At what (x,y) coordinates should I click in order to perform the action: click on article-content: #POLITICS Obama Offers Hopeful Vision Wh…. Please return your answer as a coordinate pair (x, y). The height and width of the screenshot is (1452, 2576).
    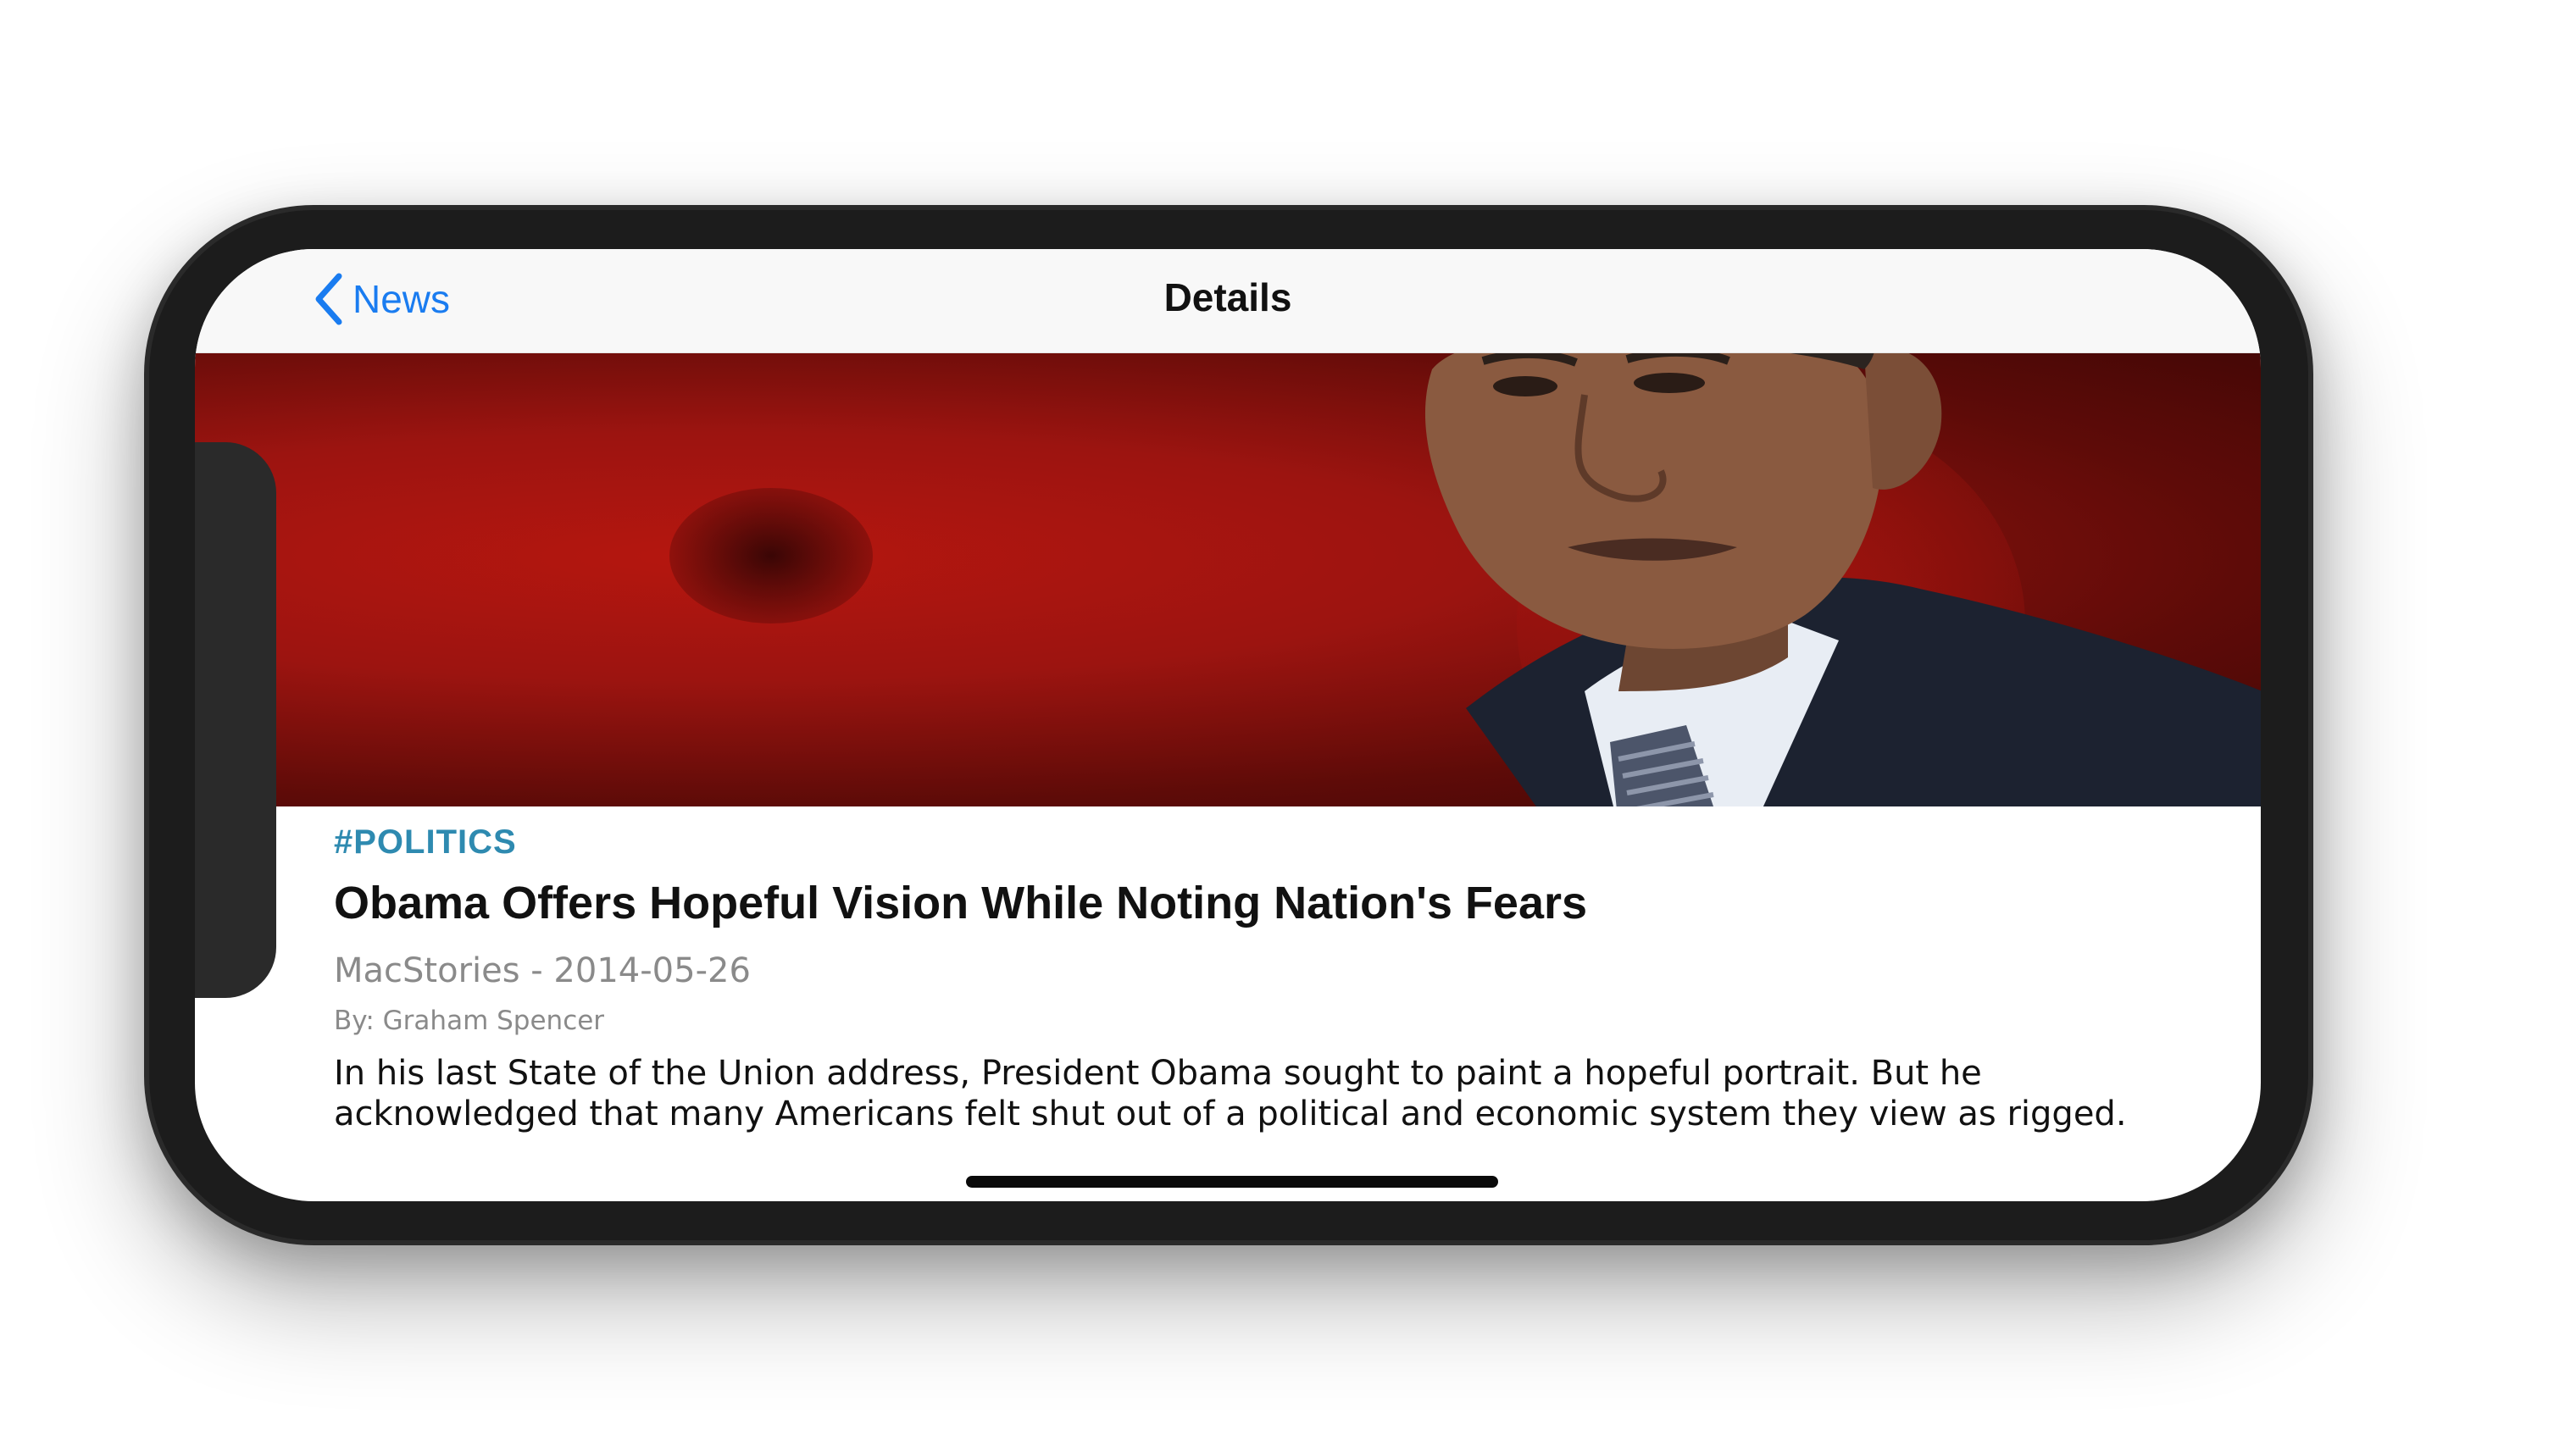
    Looking at the image, I should click on (1230, 979).